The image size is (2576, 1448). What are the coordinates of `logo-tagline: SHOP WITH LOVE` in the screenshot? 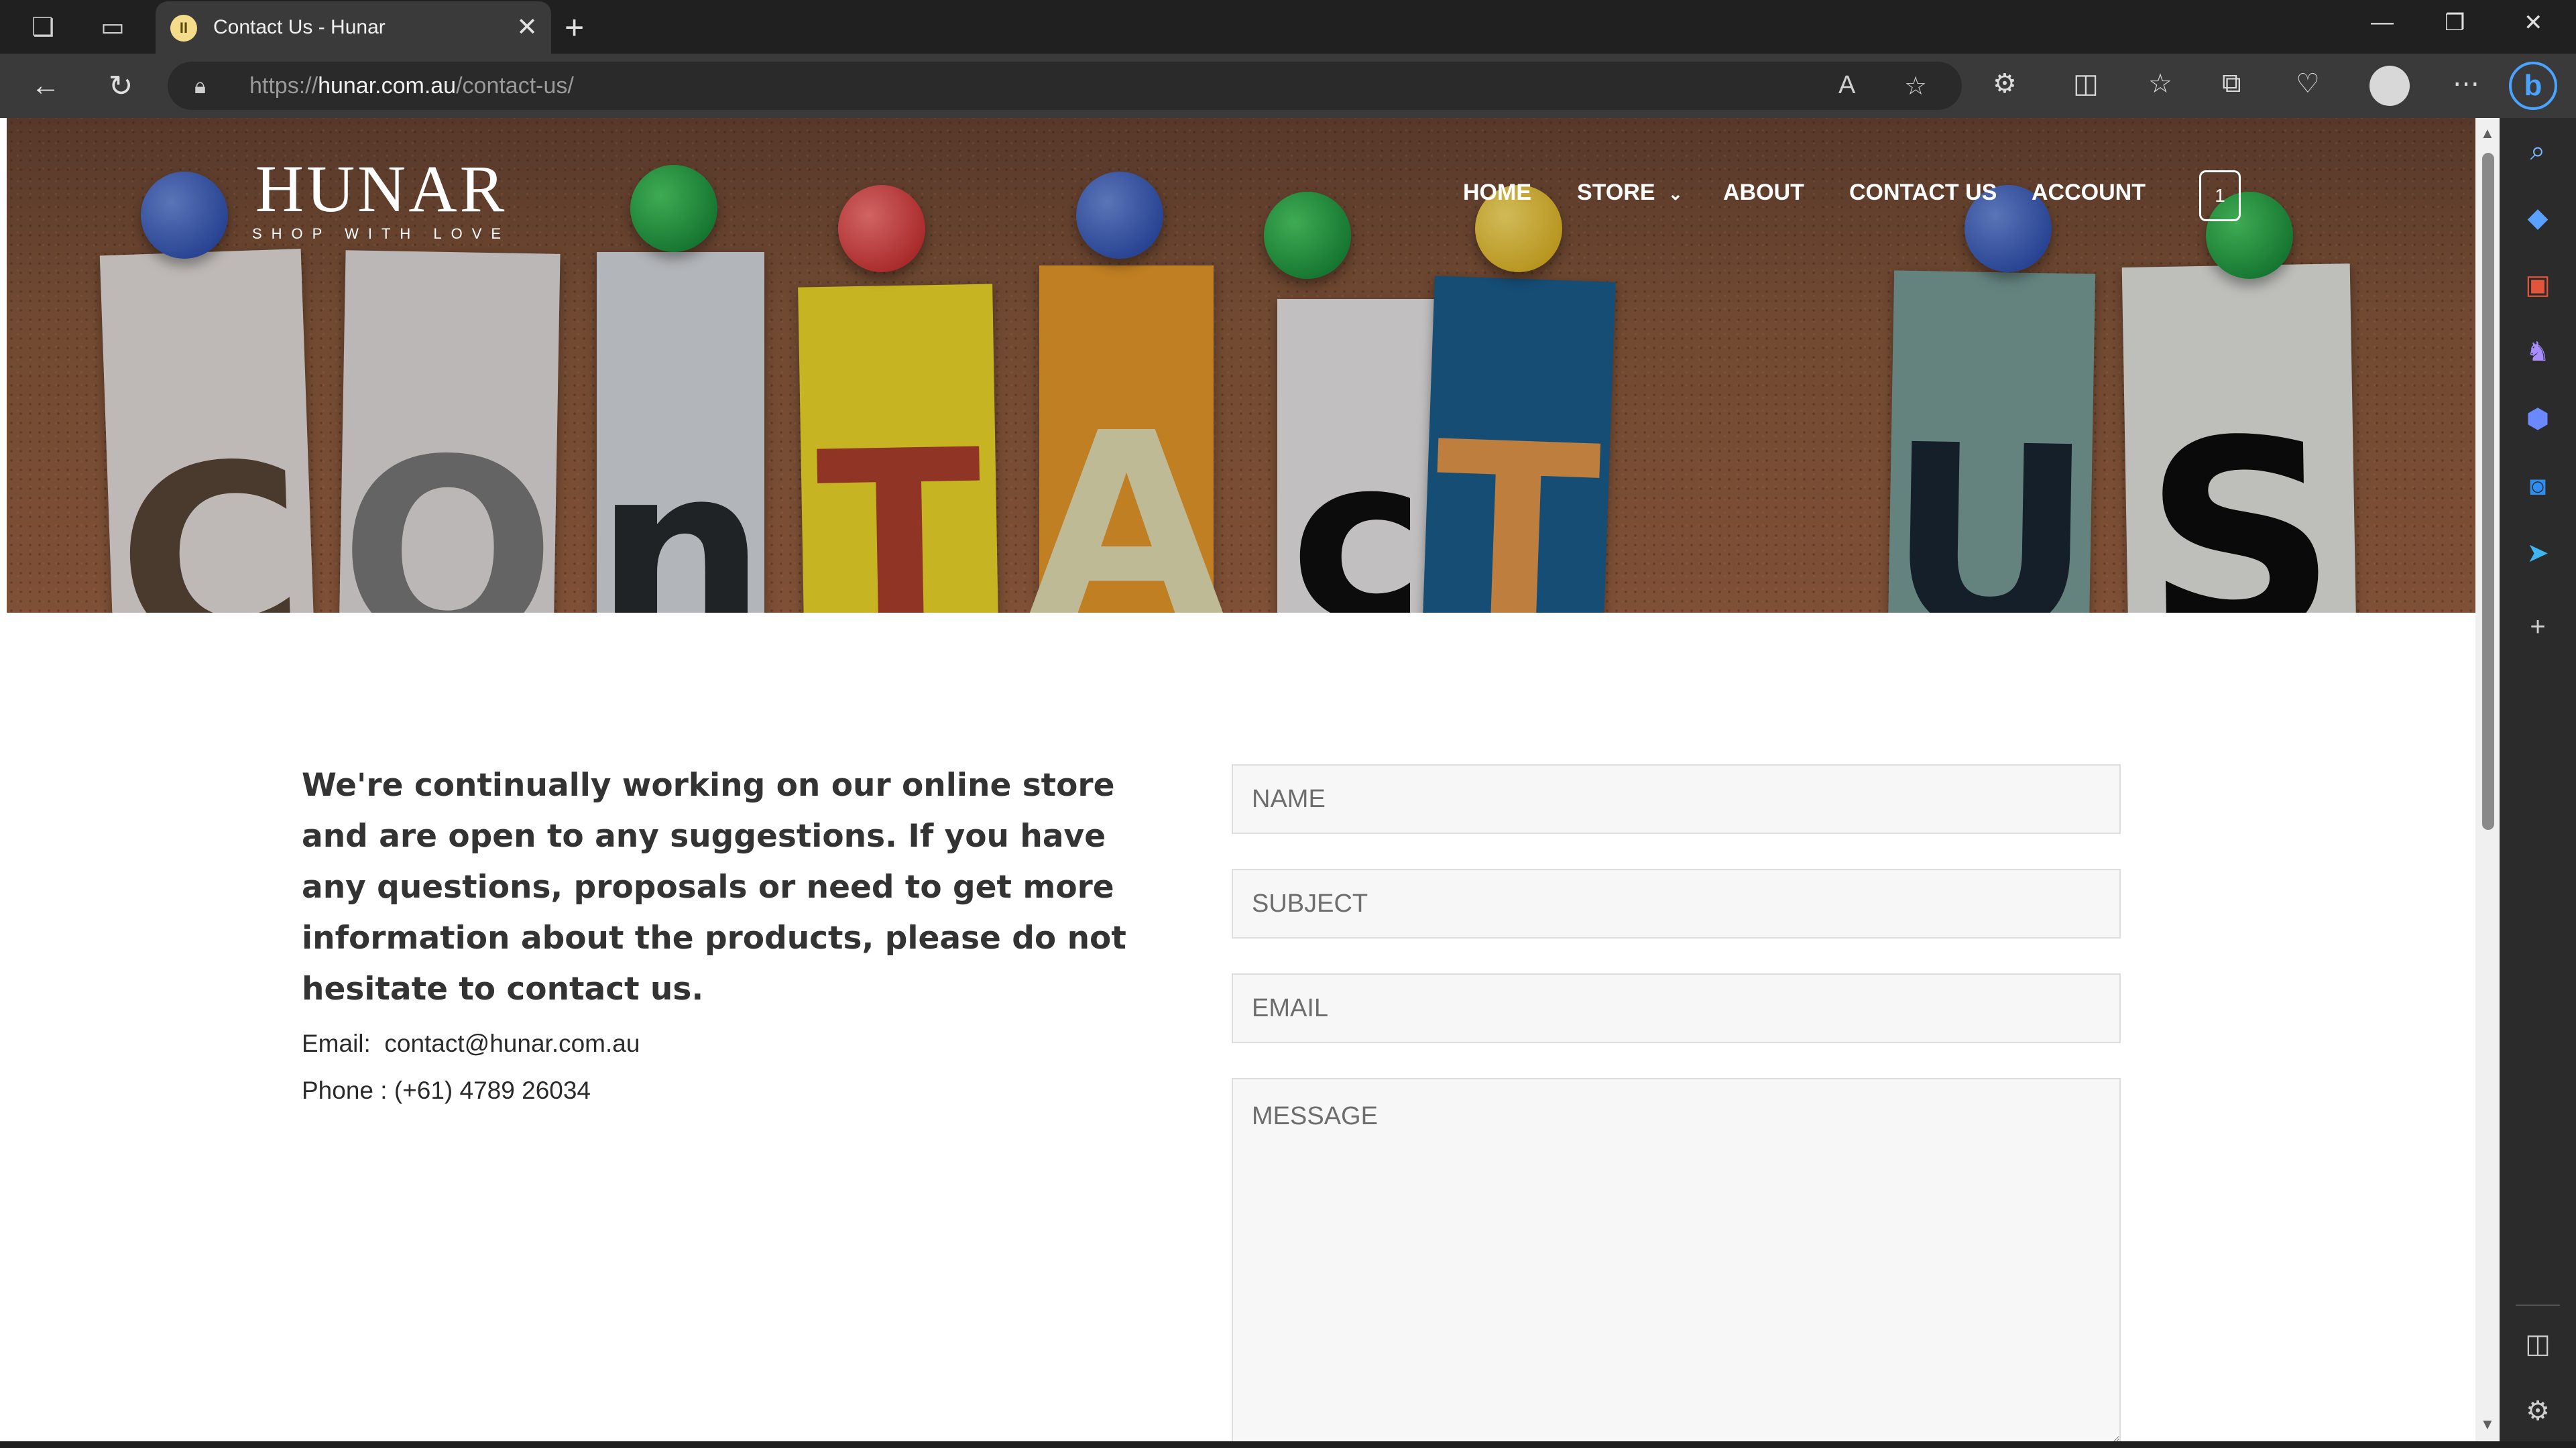 It's located at (381, 233).